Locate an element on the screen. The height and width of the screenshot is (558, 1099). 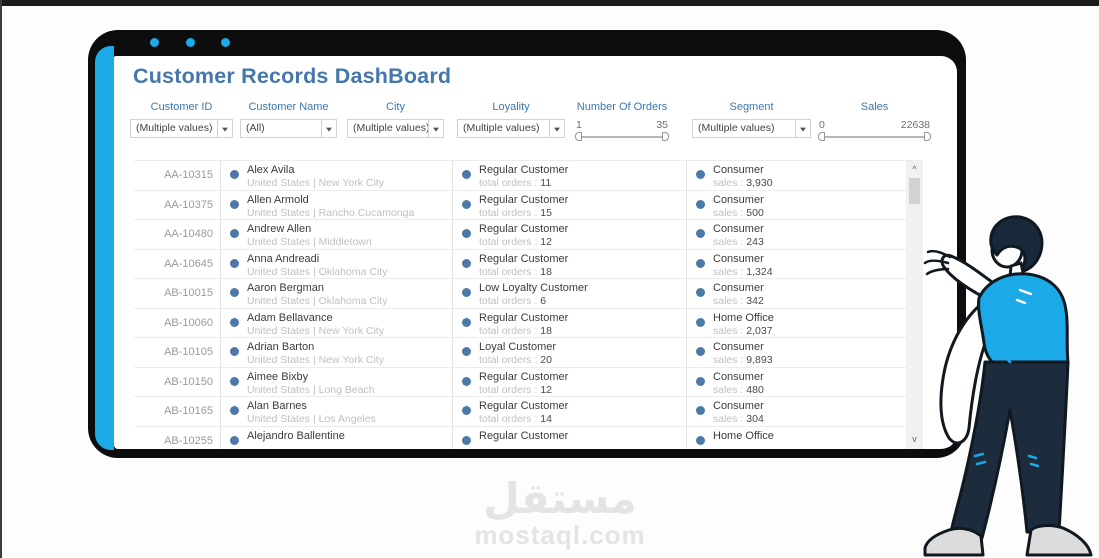
orders-value: 15 is located at coordinates (546, 212).